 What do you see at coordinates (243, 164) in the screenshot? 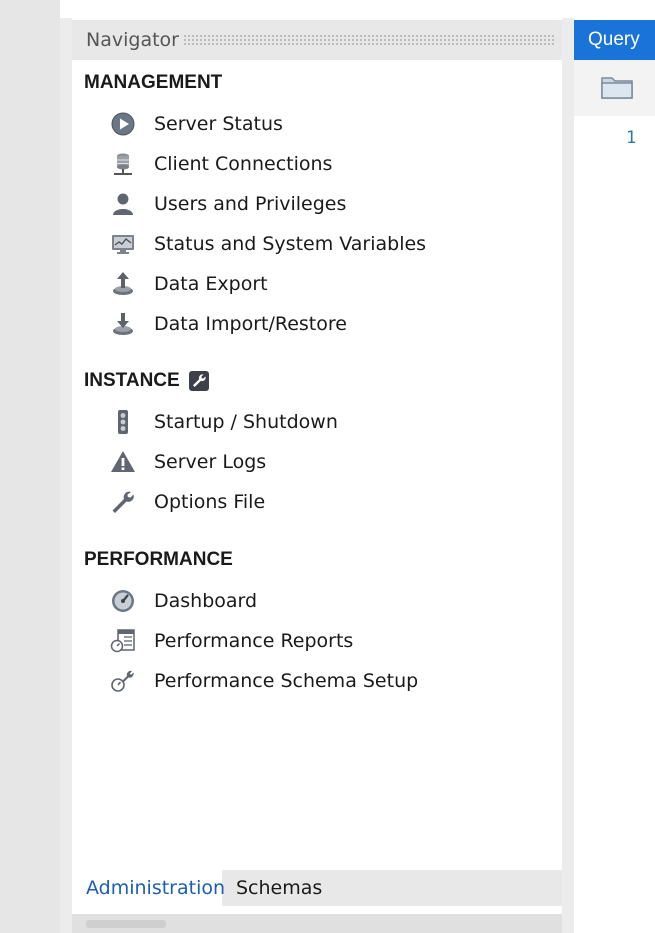
I see `nav-item-label: Client Connections` at bounding box center [243, 164].